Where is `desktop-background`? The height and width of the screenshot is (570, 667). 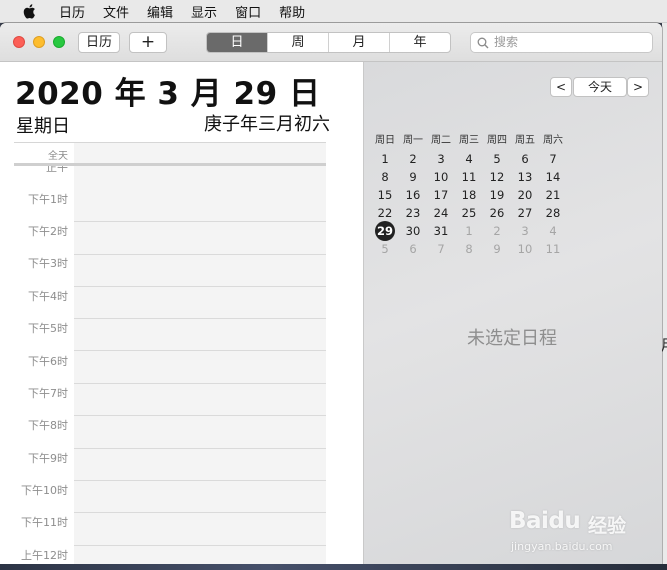
desktop-background is located at coordinates (333, 567).